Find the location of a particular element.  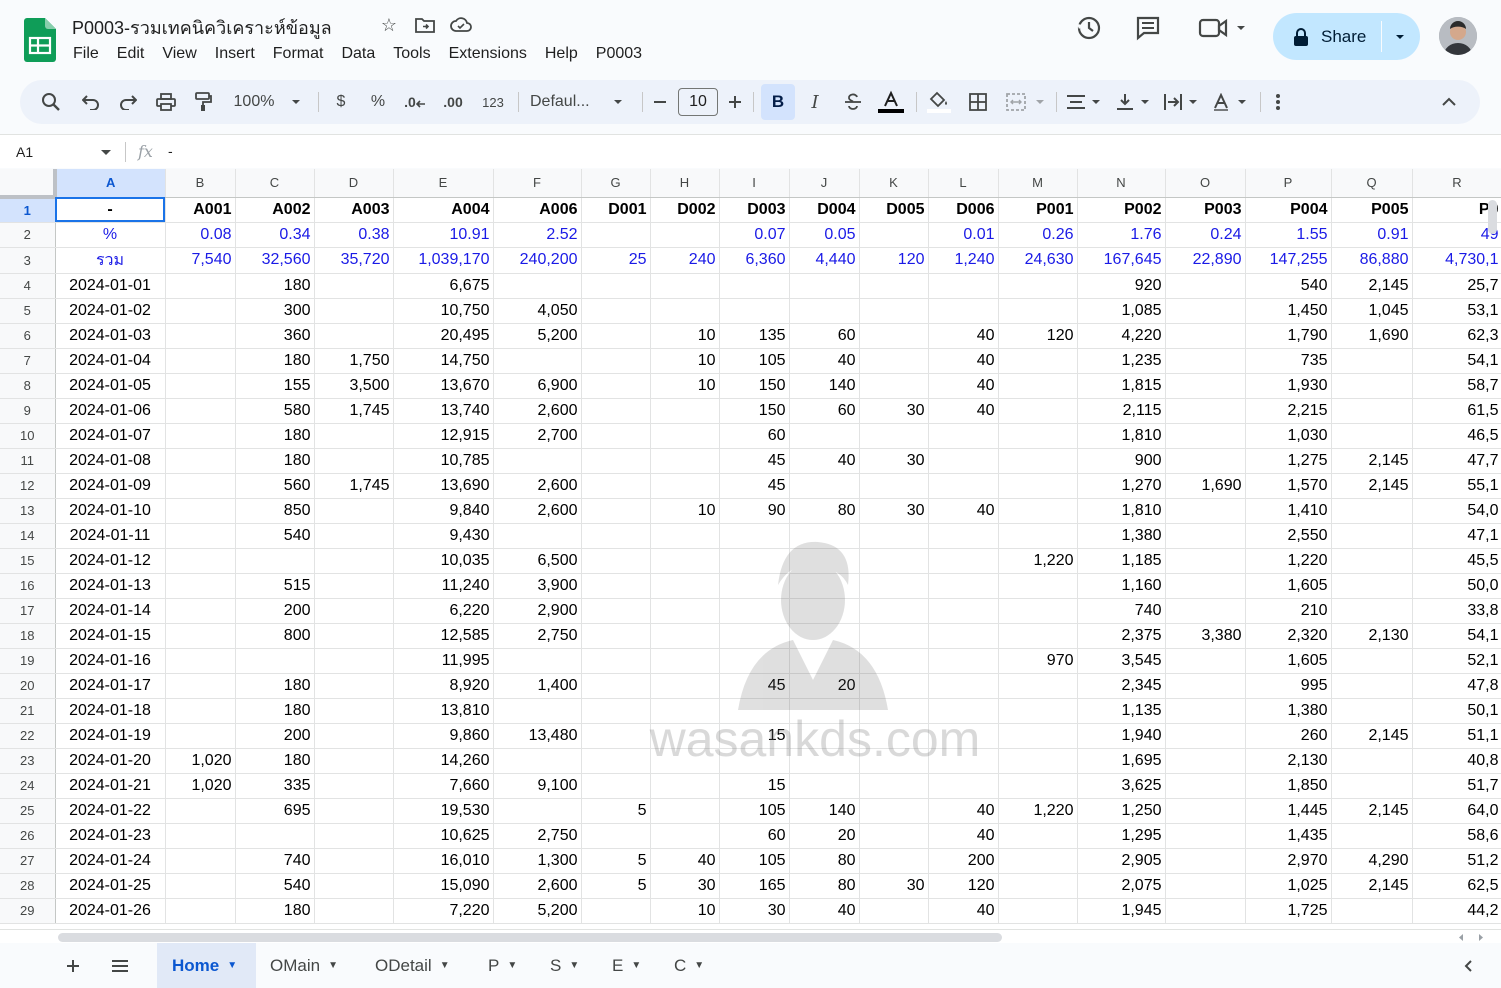

cell: 1.55 is located at coordinates (1288, 235).